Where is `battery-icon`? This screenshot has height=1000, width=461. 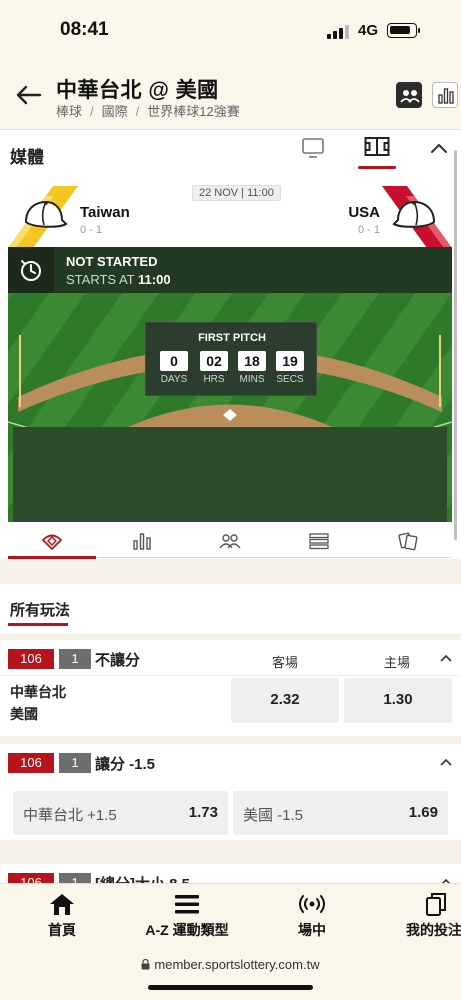 battery-icon is located at coordinates (403, 30).